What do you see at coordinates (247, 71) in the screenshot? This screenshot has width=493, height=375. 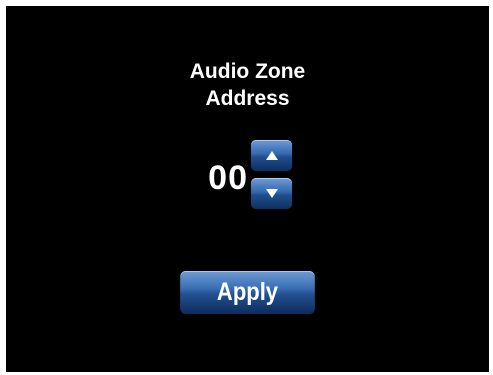 I see `title-line-1: Audio Zone` at bounding box center [247, 71].